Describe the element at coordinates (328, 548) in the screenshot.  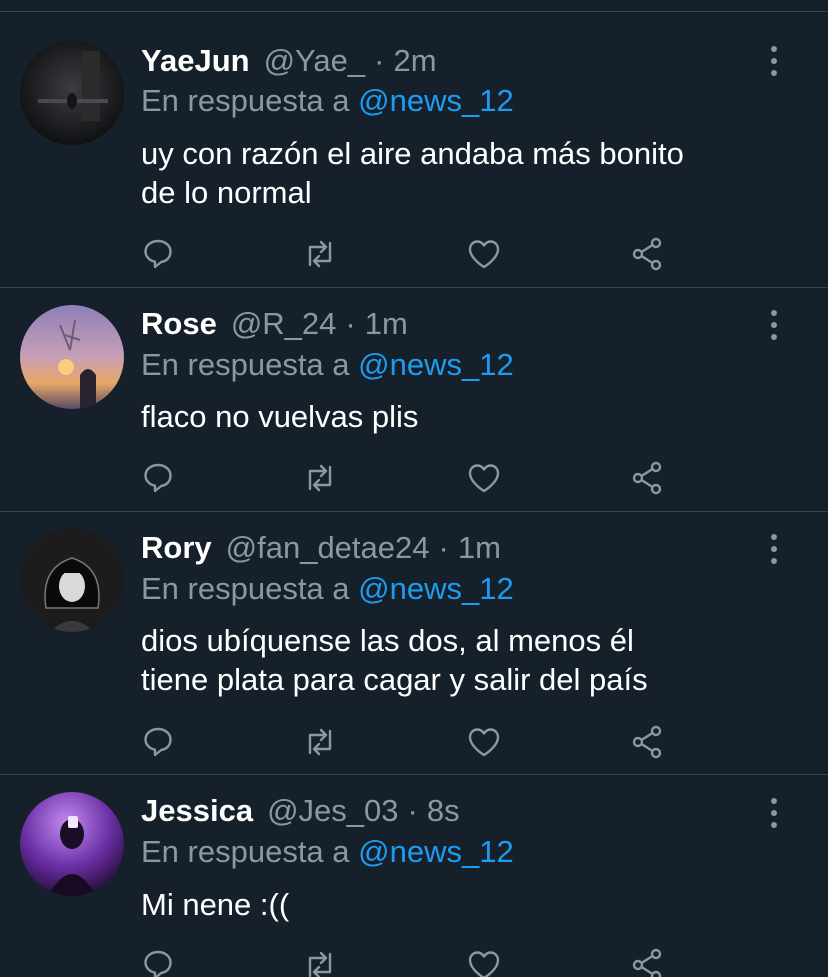
I see `user-handle: @fan_detae24` at that location.